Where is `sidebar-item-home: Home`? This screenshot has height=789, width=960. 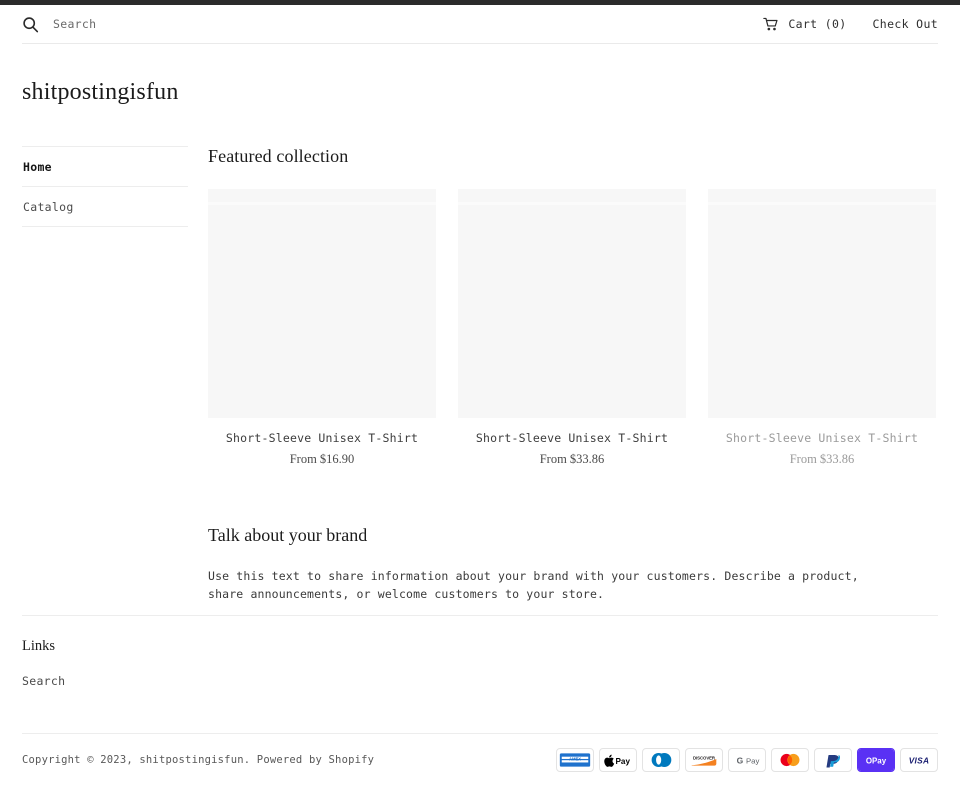 sidebar-item-home: Home is located at coordinates (105, 166).